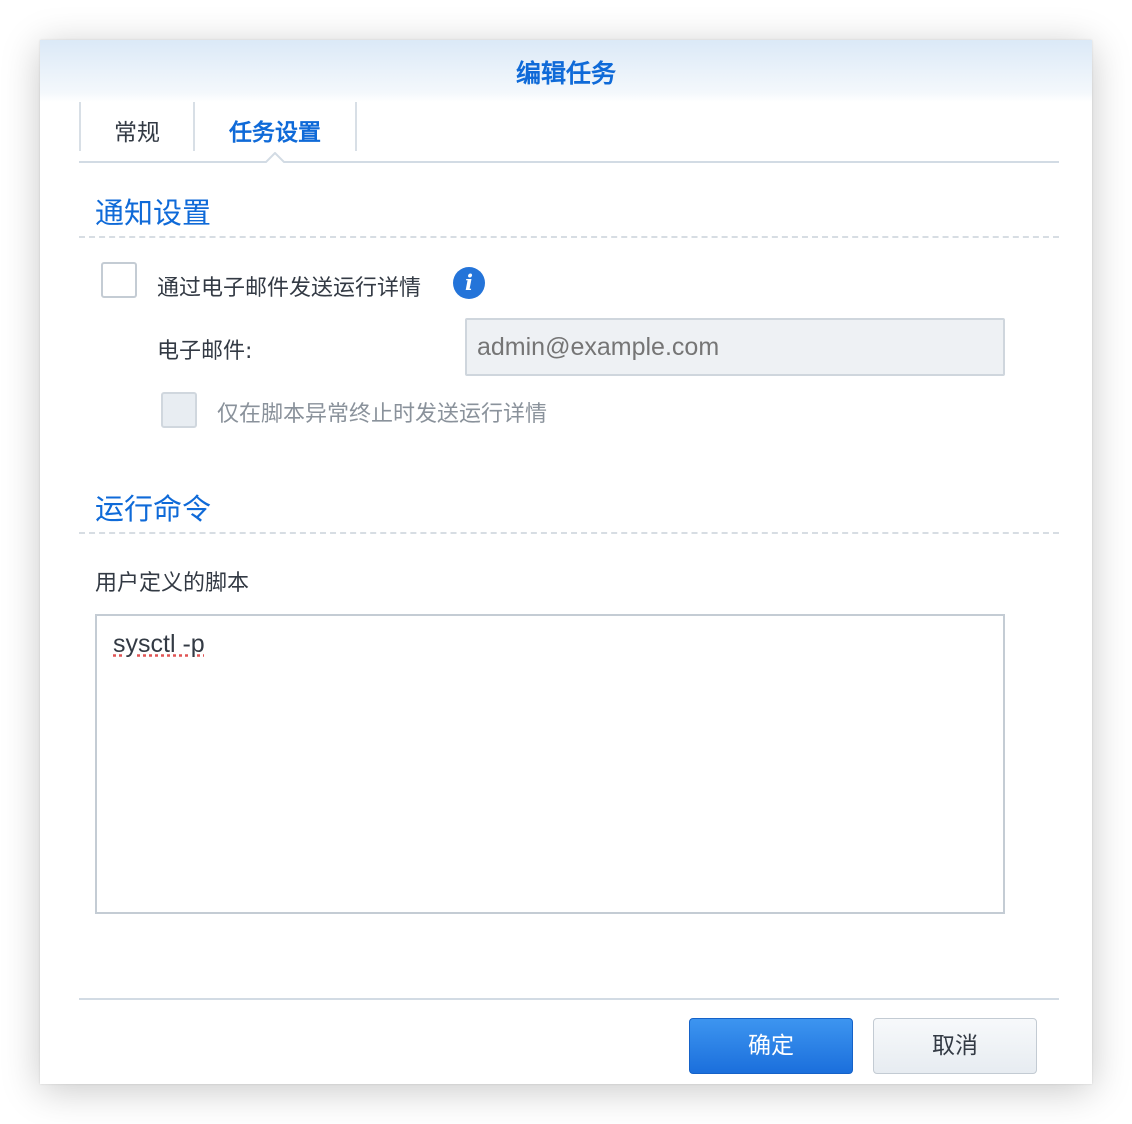  Describe the element at coordinates (153, 213) in the screenshot. I see `notification-section-title: 通知设置` at that location.